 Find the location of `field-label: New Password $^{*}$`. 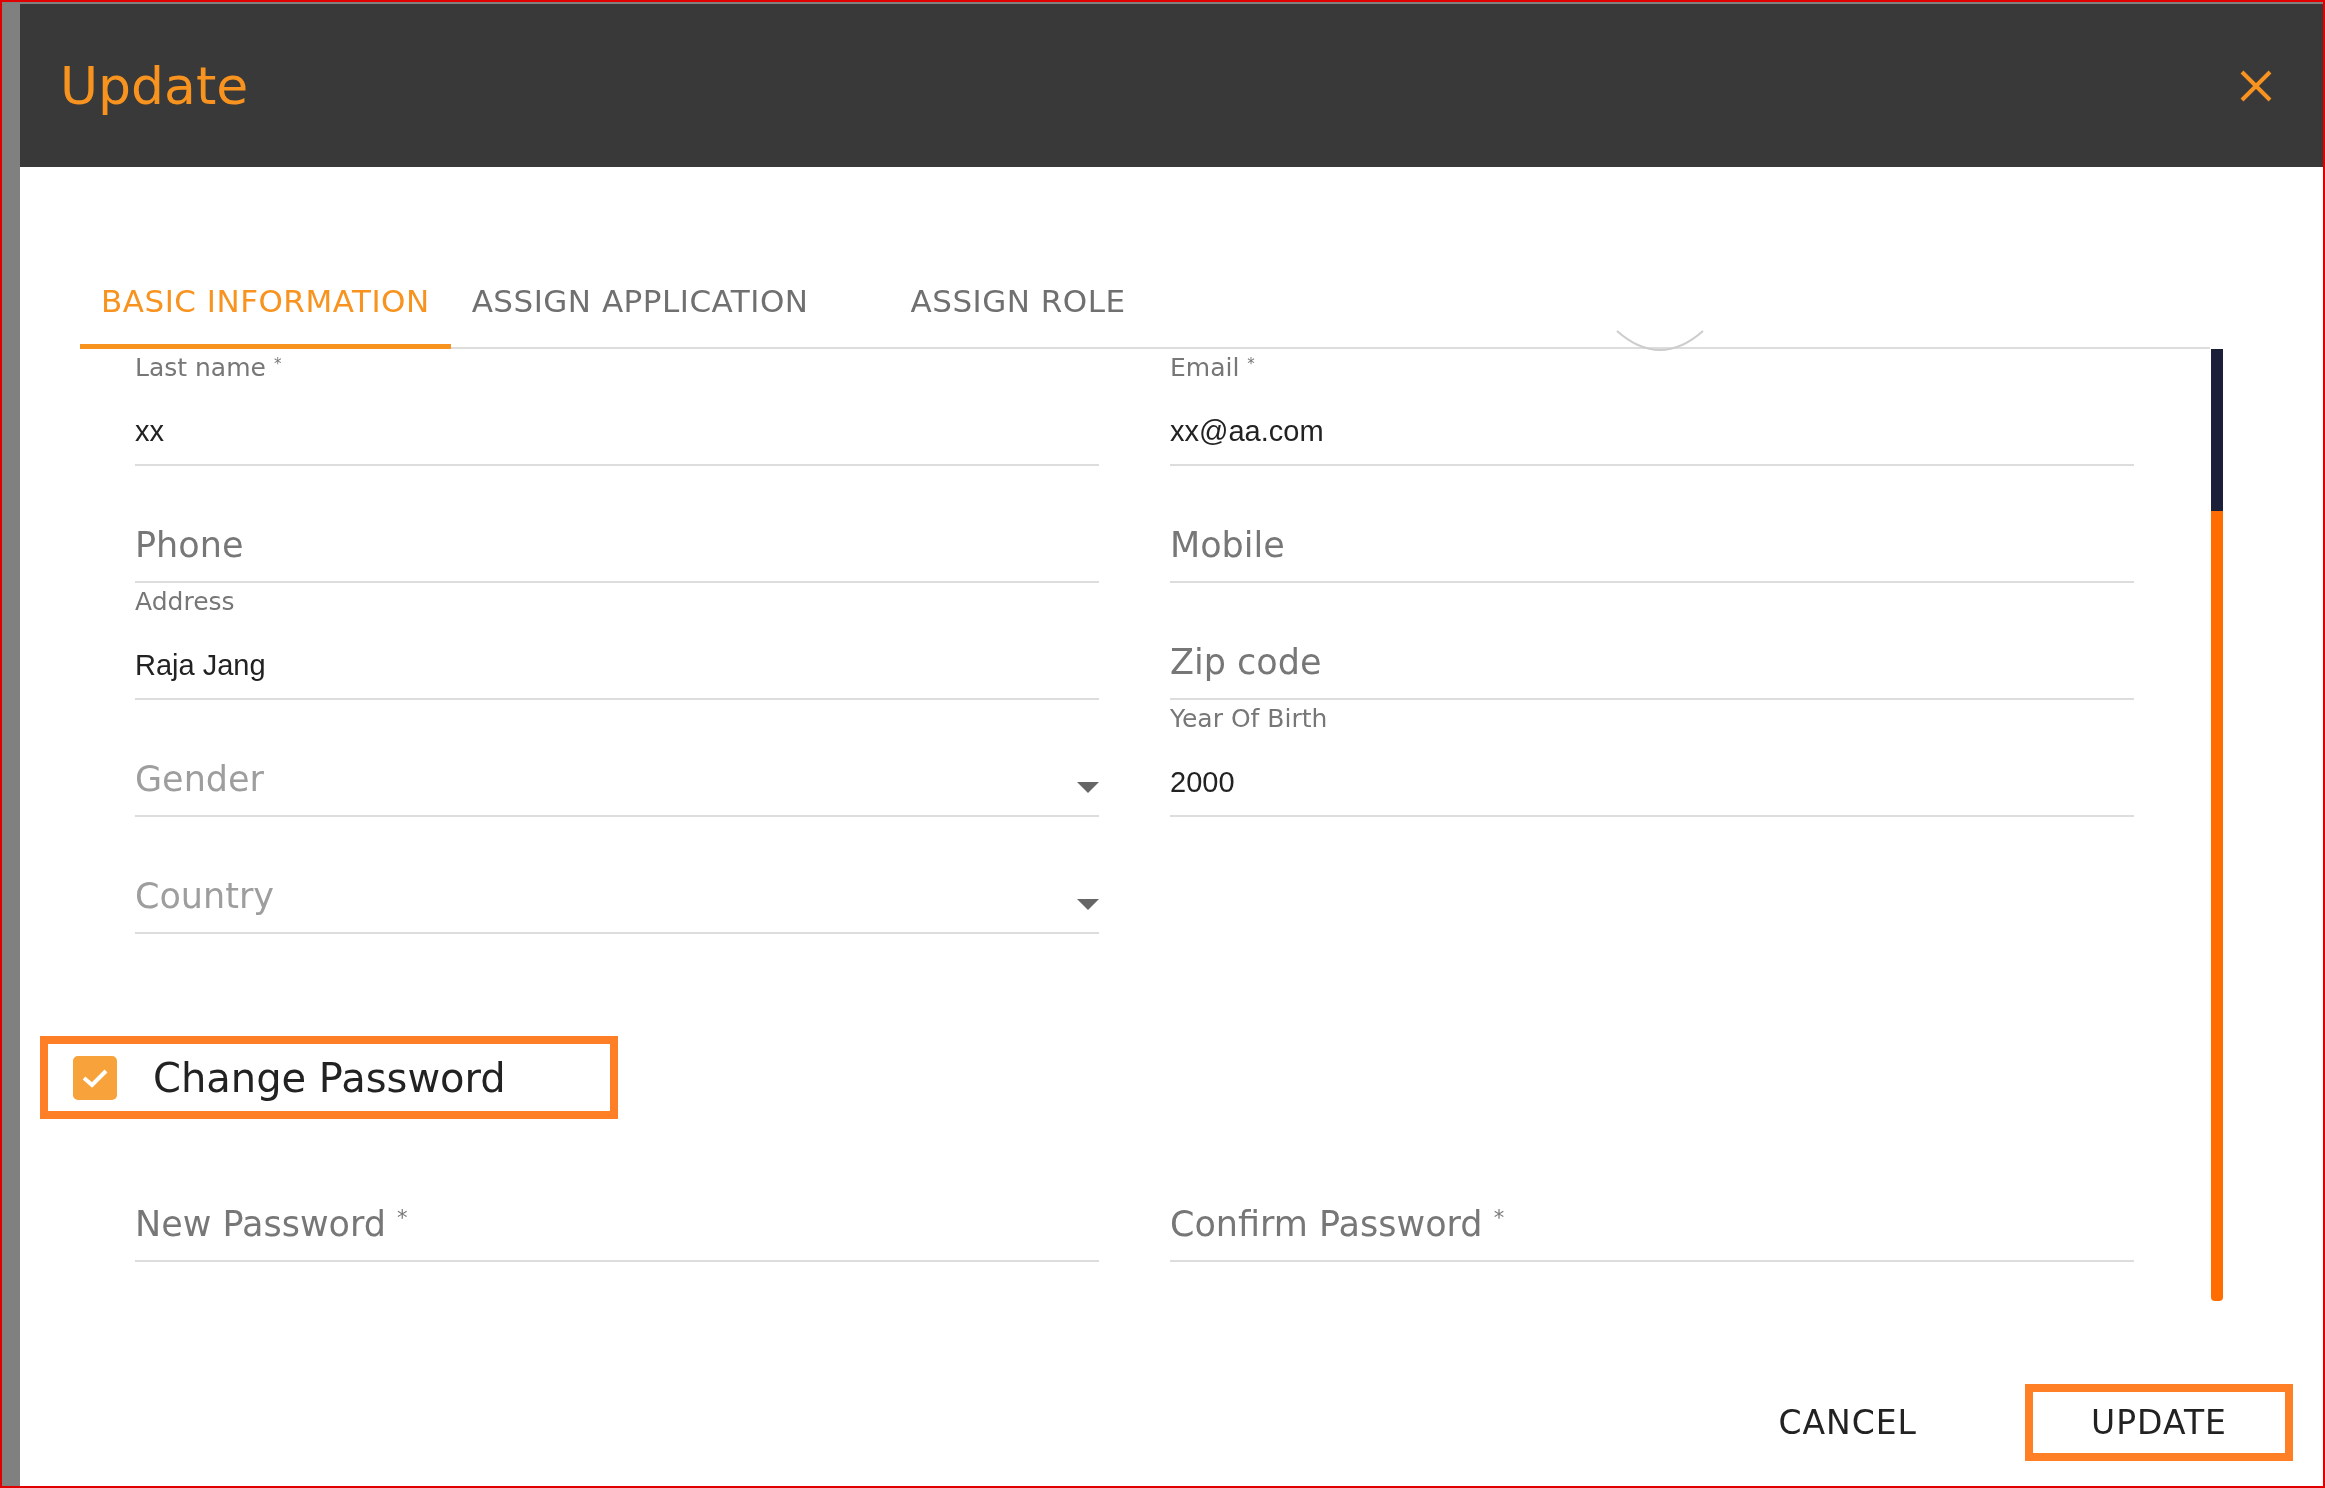

field-label: New Password $^{*}$ is located at coordinates (271, 1224).